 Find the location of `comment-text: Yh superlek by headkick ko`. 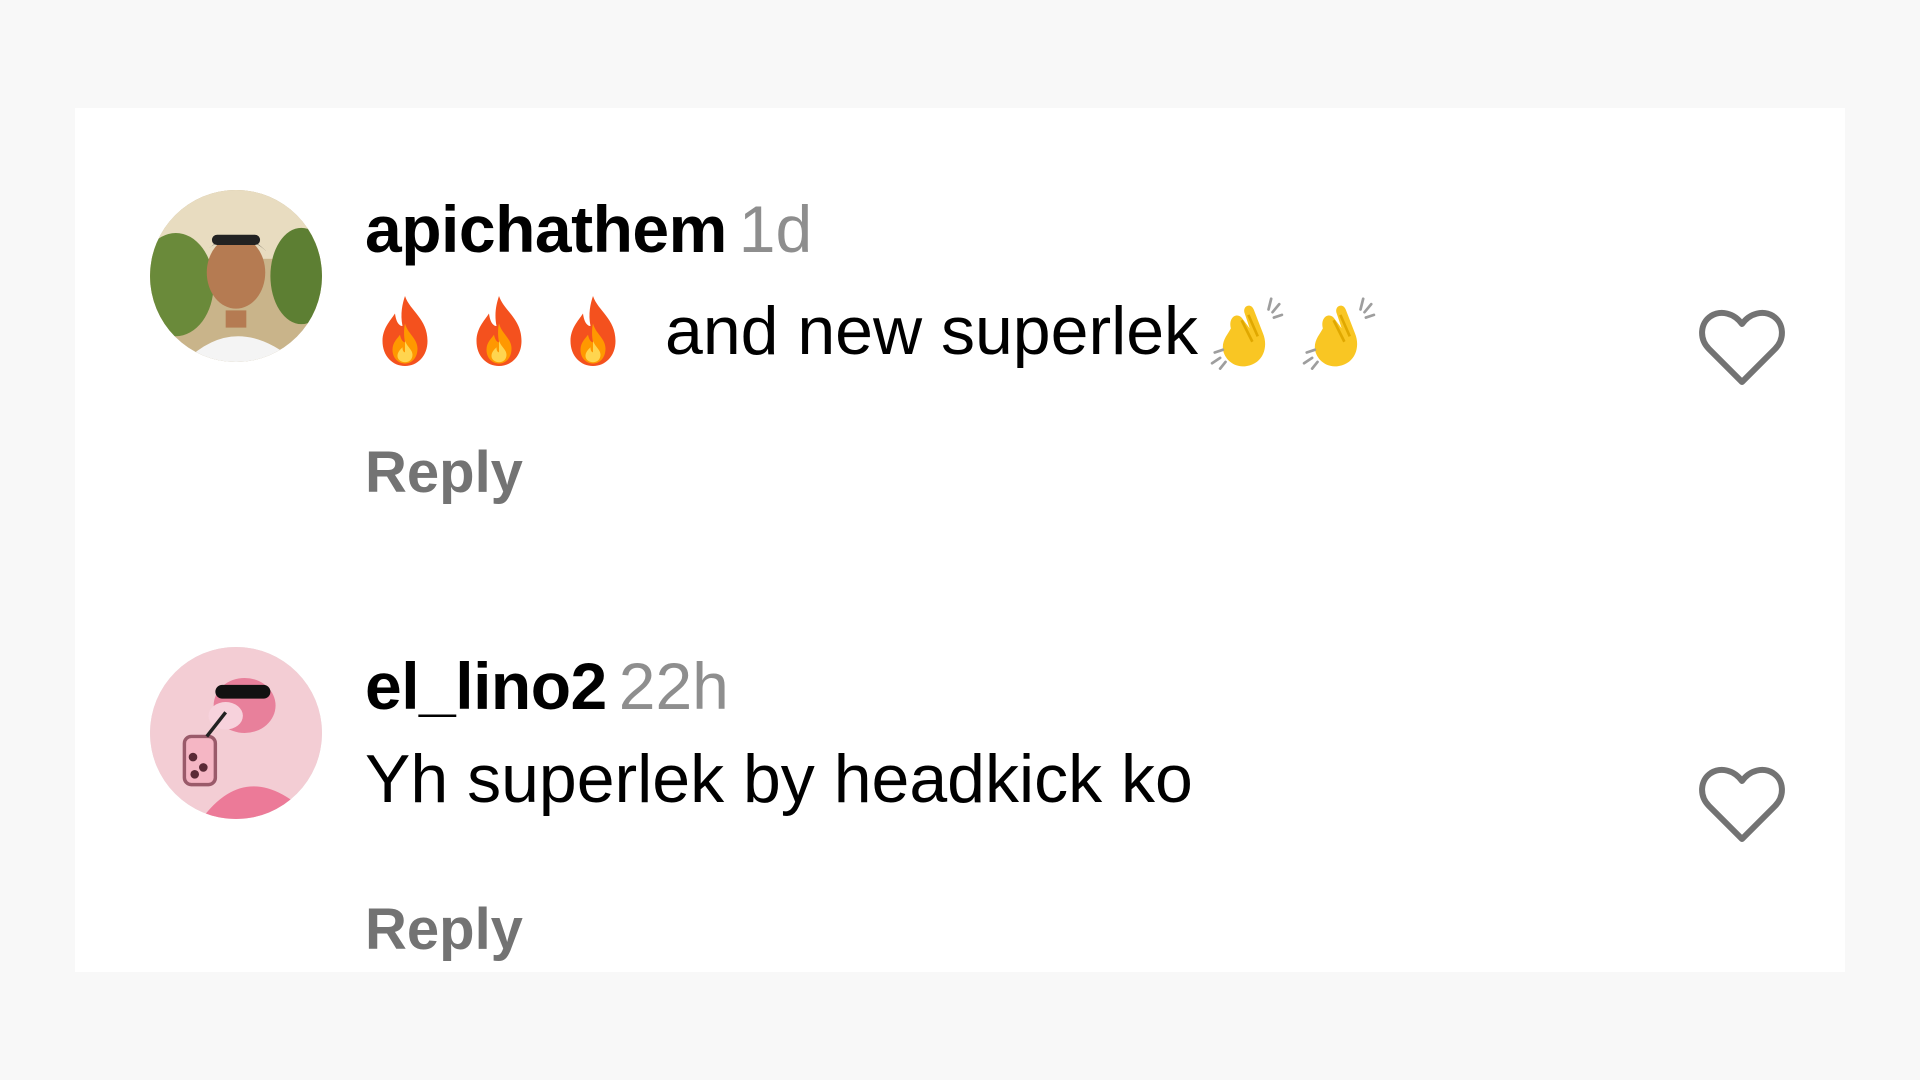

comment-text: Yh superlek by headkick ko is located at coordinates (779, 779).